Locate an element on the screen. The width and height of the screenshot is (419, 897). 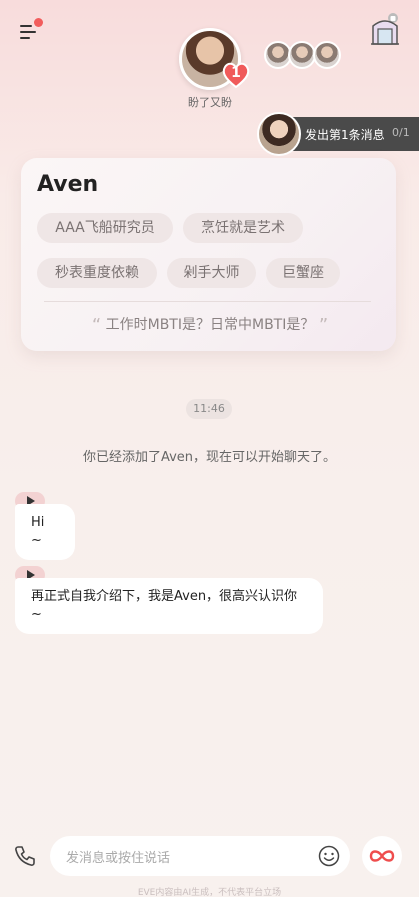
profile-tag: 秒表重度依赖 is located at coordinates (97, 273).